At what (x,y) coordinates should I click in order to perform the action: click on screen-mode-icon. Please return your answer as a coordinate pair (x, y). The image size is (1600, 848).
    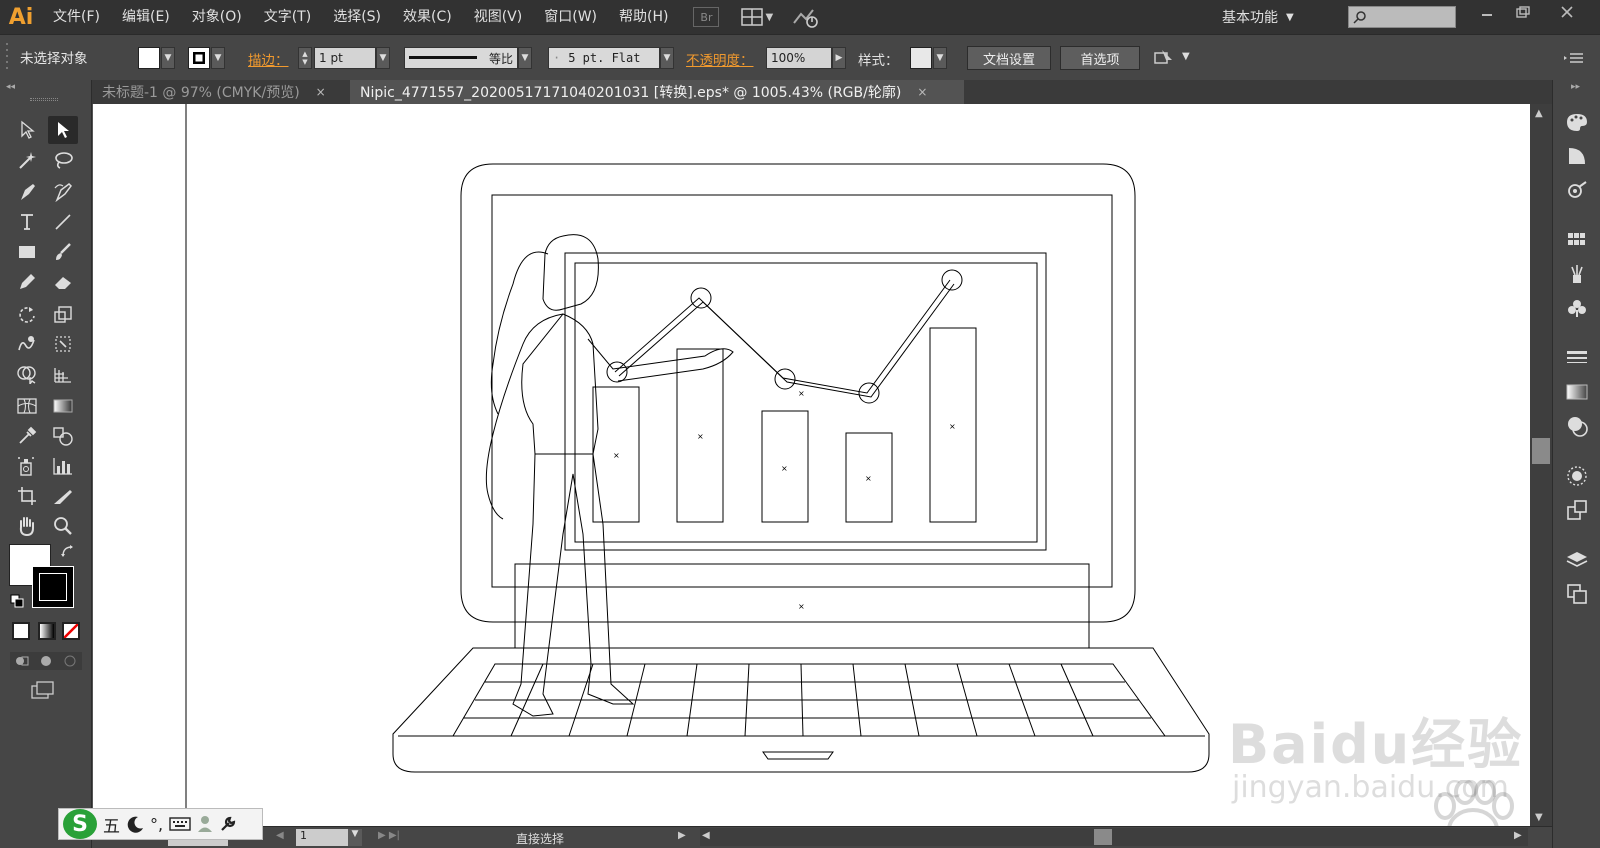
    Looking at the image, I should click on (43, 690).